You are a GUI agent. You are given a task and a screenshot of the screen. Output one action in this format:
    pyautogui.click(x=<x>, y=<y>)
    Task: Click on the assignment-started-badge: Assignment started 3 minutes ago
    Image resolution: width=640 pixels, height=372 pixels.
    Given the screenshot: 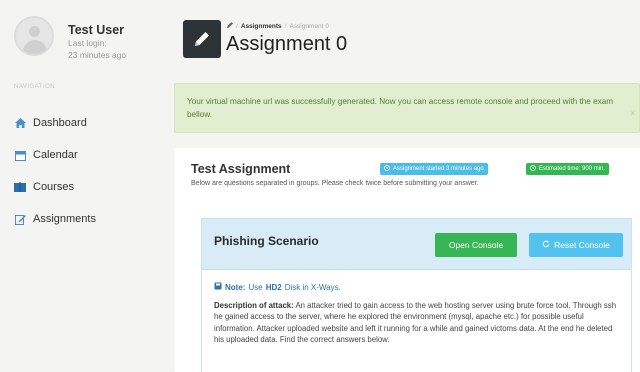 What is the action you would take?
    pyautogui.click(x=434, y=169)
    